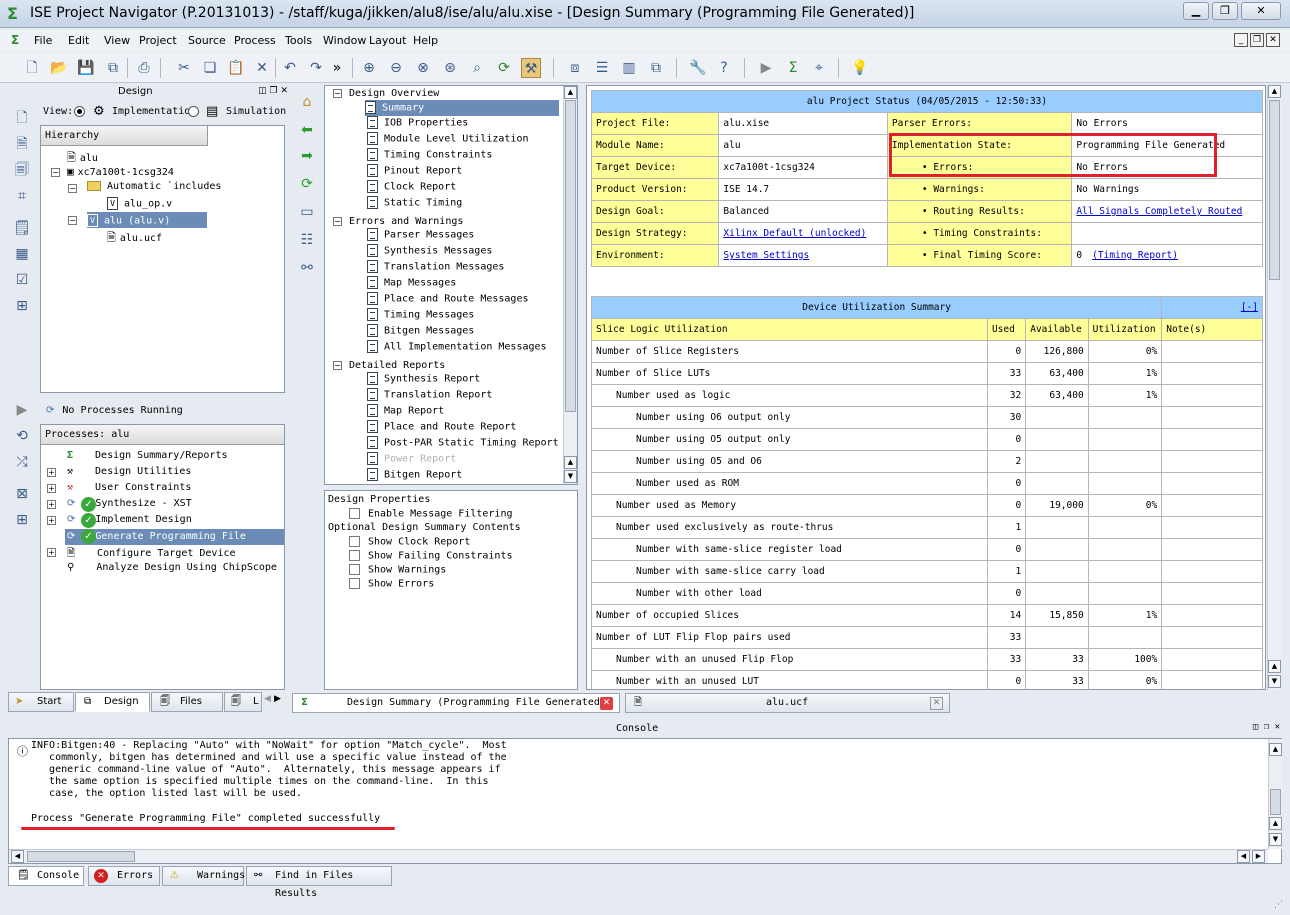 The height and width of the screenshot is (915, 1290). What do you see at coordinates (1257, 40) in the screenshot?
I see `mdi-restore-button: ❐` at bounding box center [1257, 40].